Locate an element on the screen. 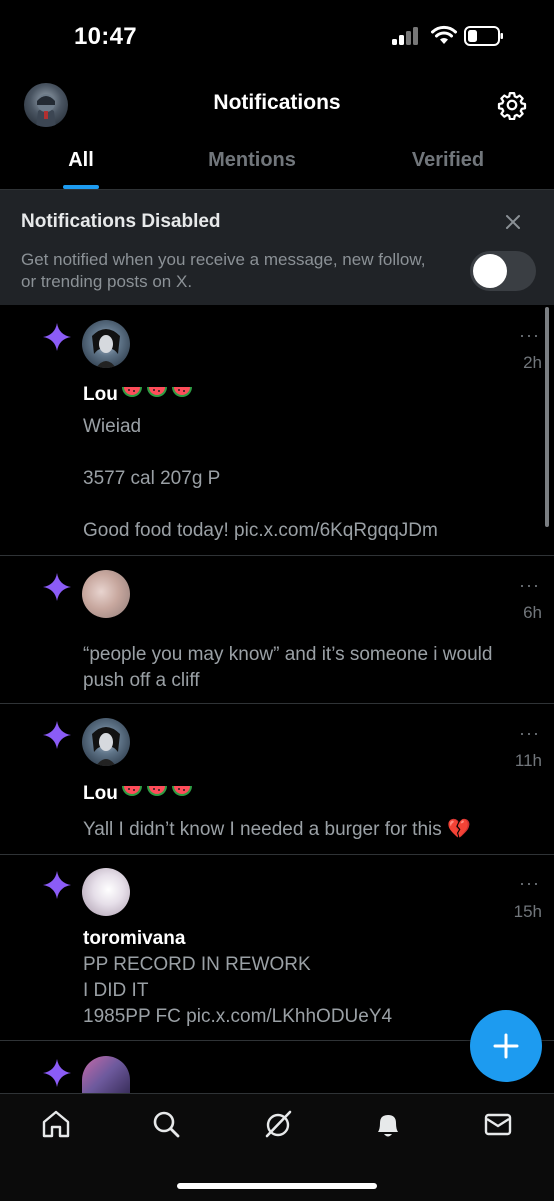 The height and width of the screenshot is (1201, 554). grok-icon is located at coordinates (278, 1124).